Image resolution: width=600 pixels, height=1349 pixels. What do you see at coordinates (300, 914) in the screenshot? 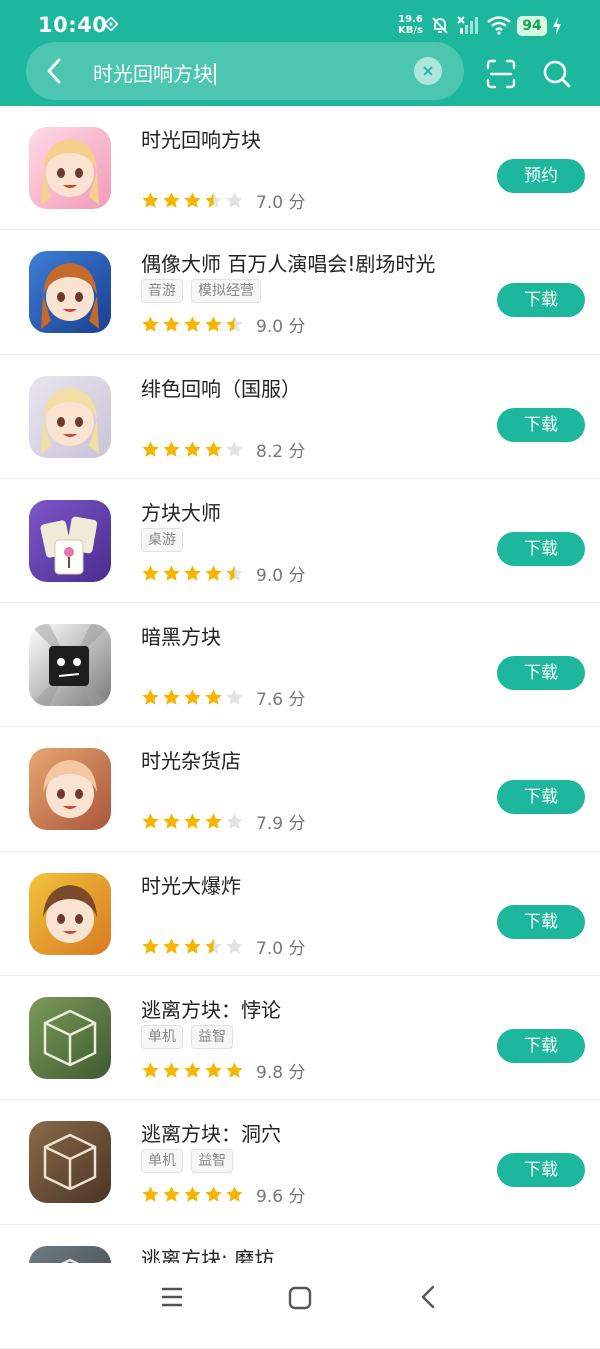
I see `list-item: 时光大爆炸 7.0 分 下载` at bounding box center [300, 914].